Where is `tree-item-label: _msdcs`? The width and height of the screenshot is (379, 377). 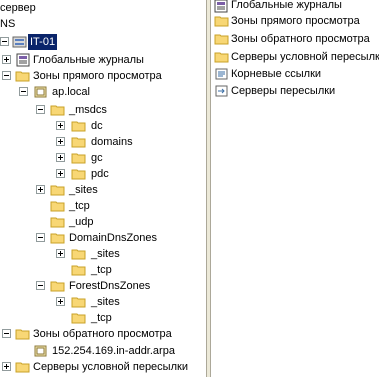 tree-item-label: _msdcs is located at coordinates (88, 110).